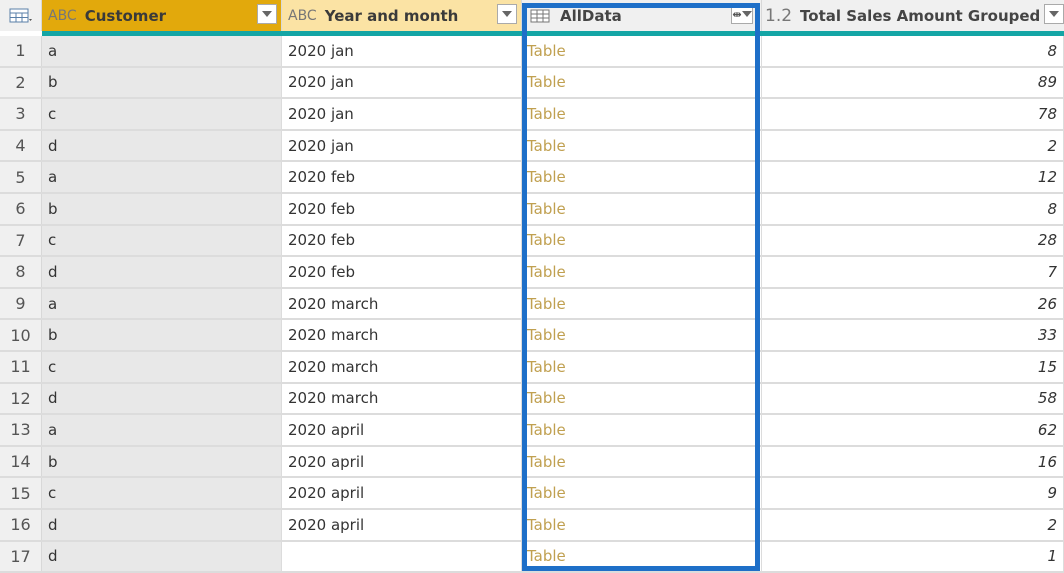 The width and height of the screenshot is (1064, 573). I want to click on row-number: 15, so click(21, 493).